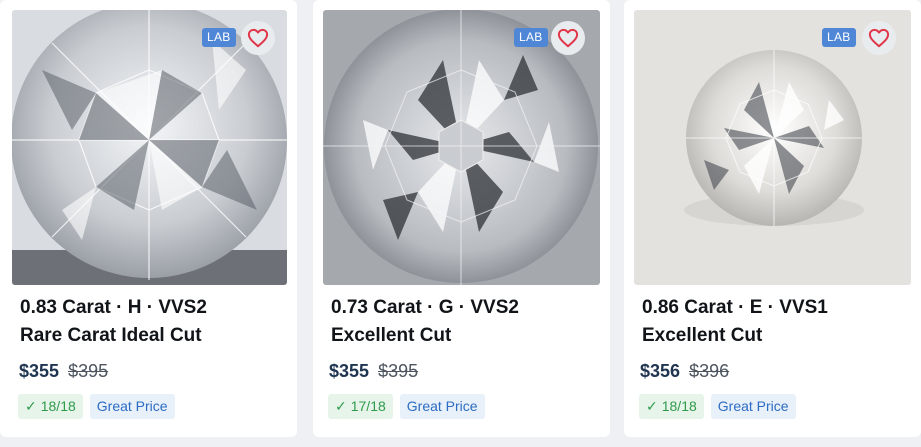 Image resolution: width=921 pixels, height=447 pixels. I want to click on tag-row: ✓ 17/18 Great Price, so click(406, 406).